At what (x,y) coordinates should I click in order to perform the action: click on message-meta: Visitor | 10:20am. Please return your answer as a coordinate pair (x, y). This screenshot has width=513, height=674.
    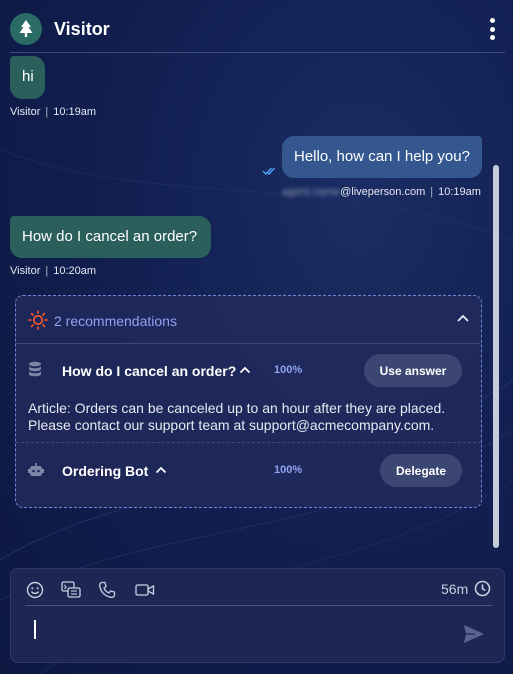
    Looking at the image, I should click on (53, 271).